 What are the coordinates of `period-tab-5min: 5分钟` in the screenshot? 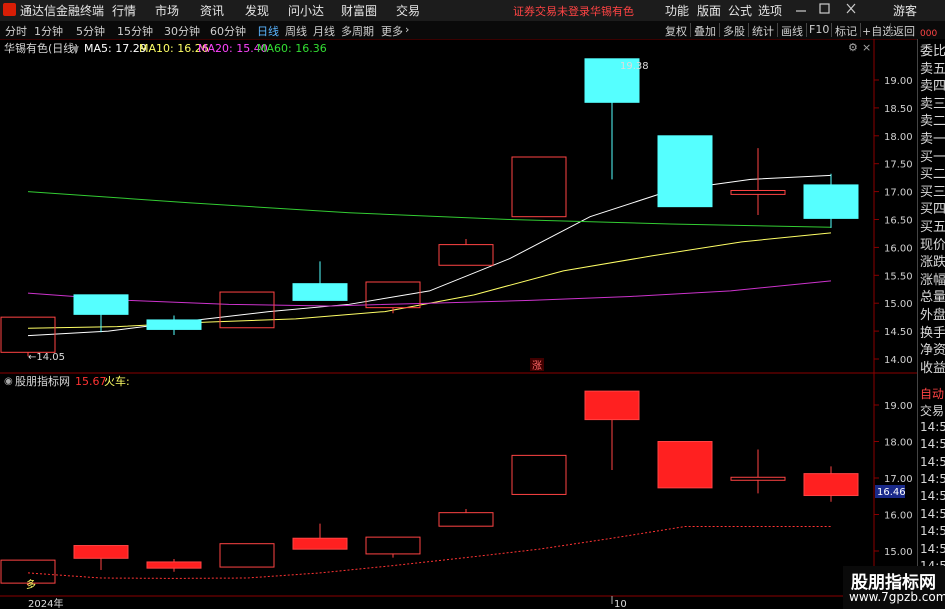 It's located at (90, 31).